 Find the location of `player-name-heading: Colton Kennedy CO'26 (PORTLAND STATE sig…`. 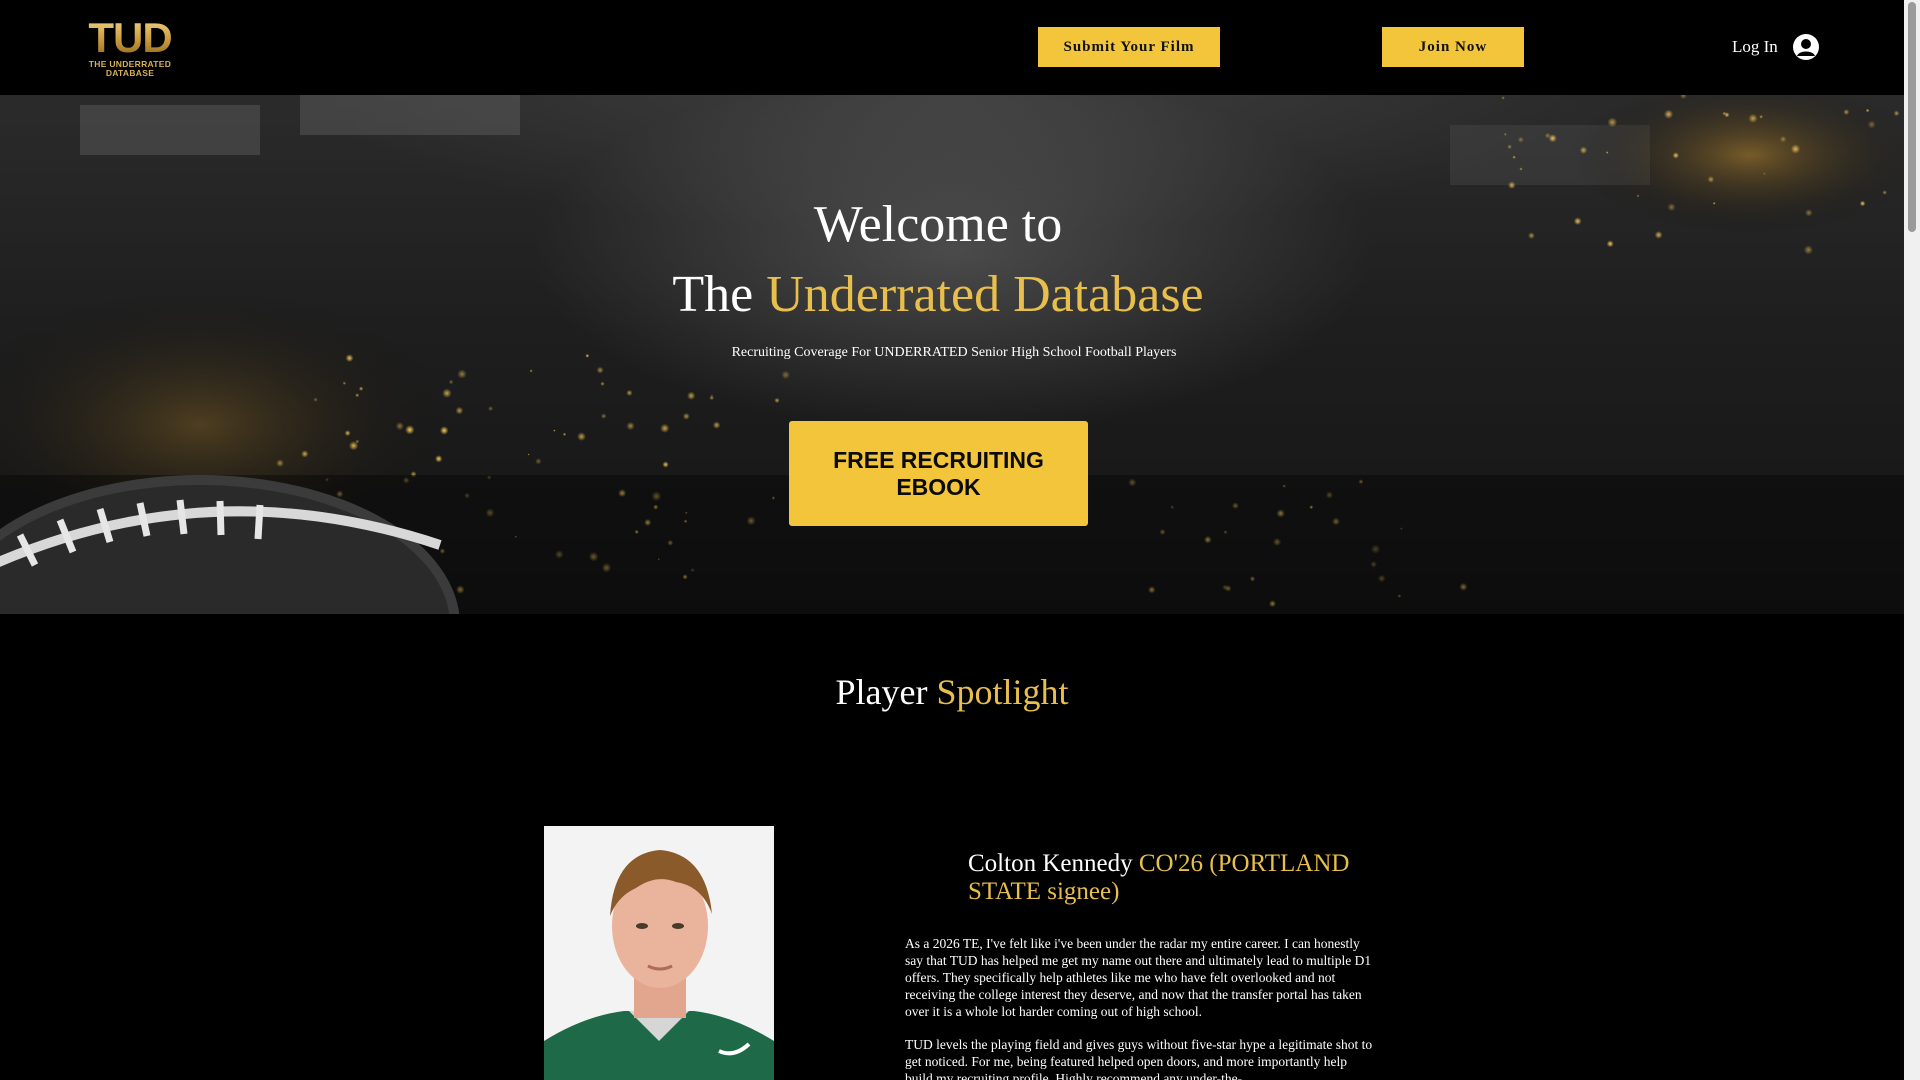

player-name-heading: Colton Kennedy CO'26 (PORTLAND STATE sig… is located at coordinates (1178, 878).